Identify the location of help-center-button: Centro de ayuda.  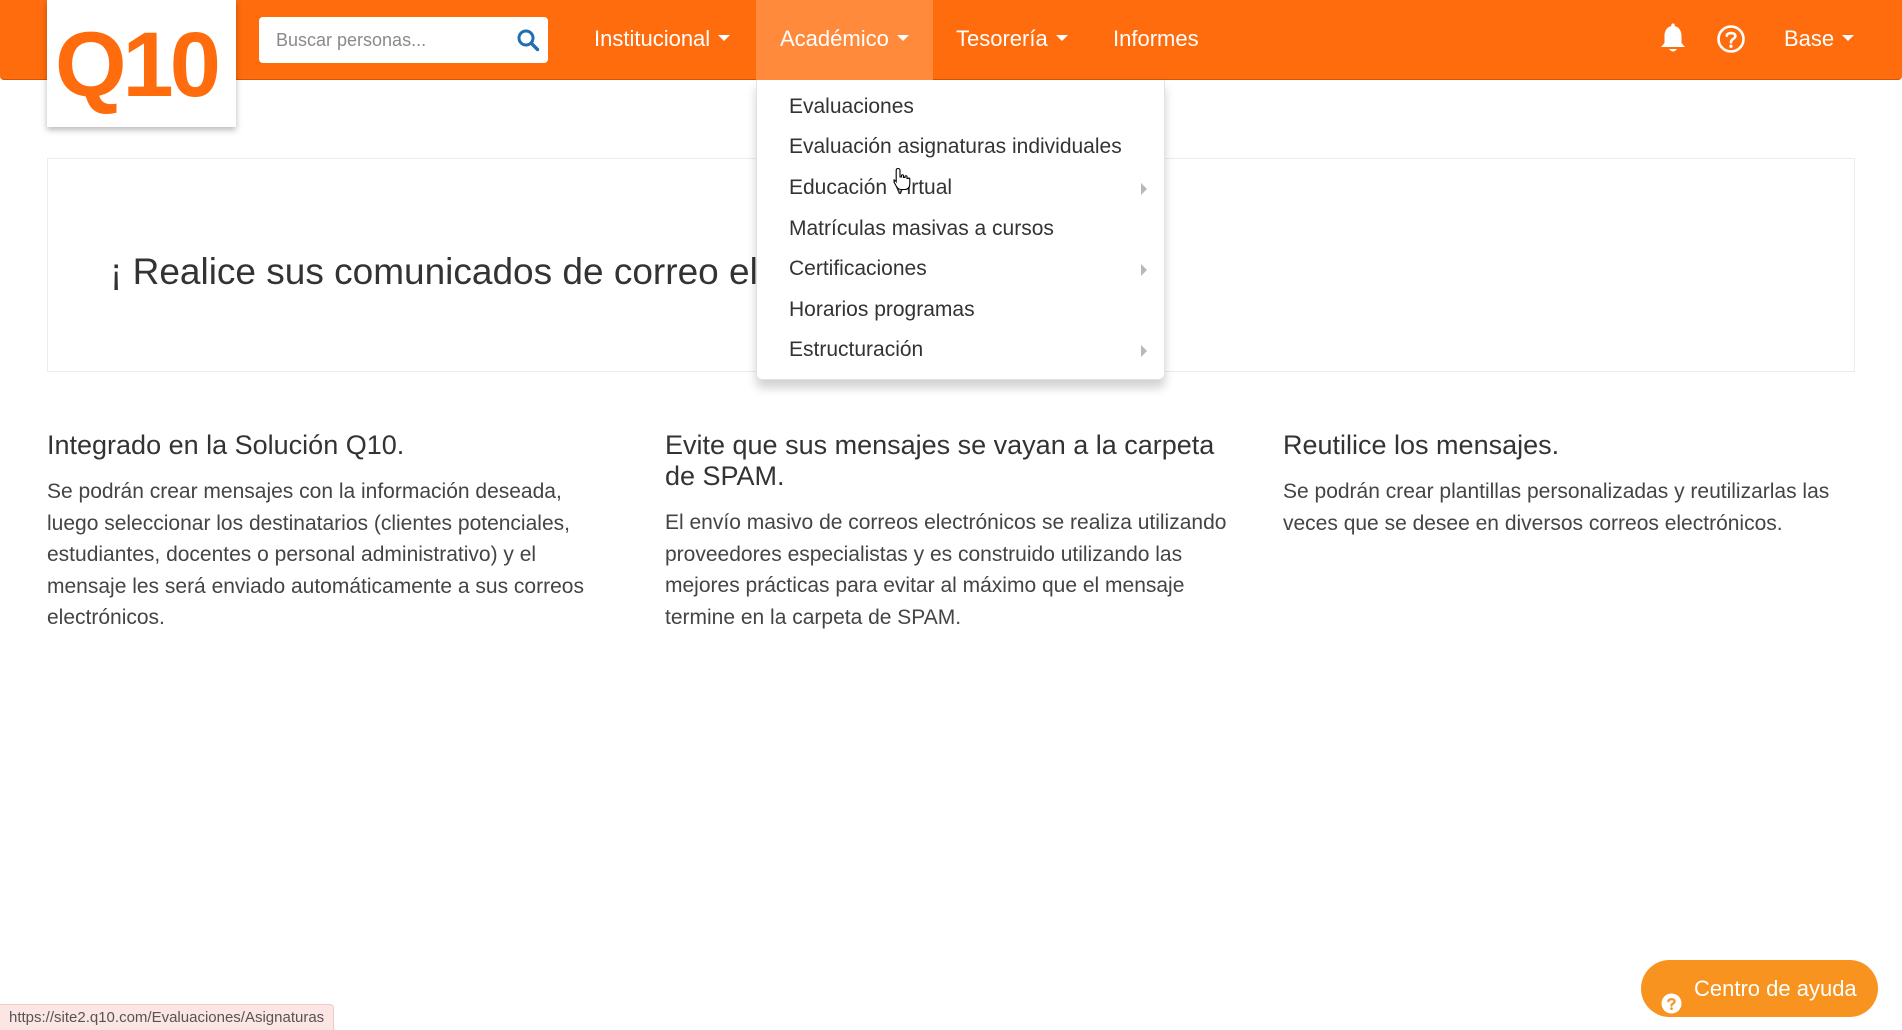
(1759, 988).